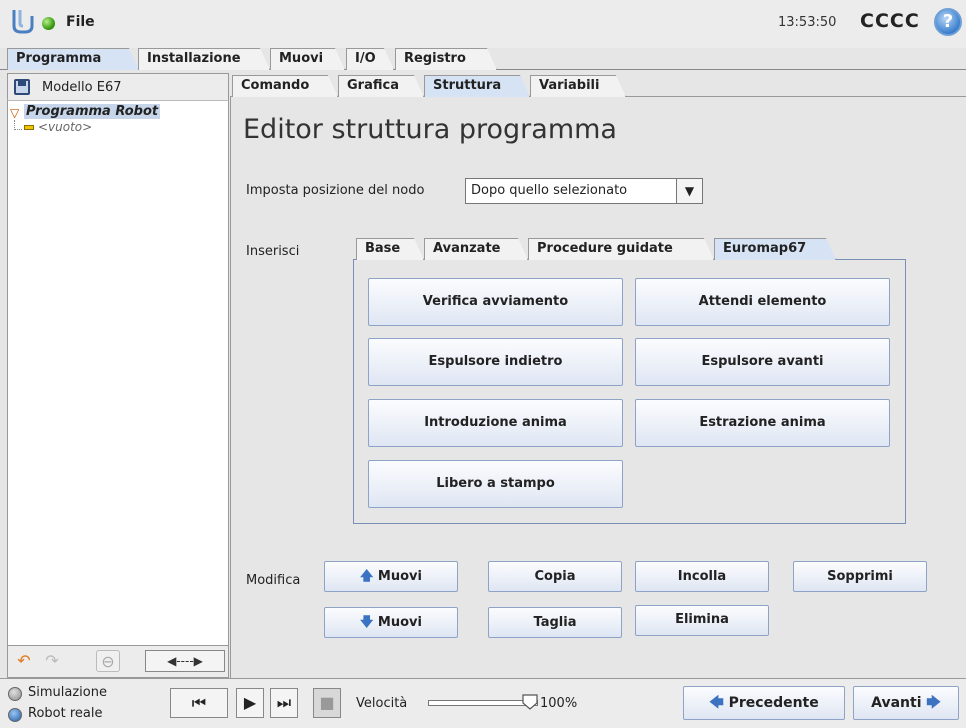 Image resolution: width=966 pixels, height=728 pixels. What do you see at coordinates (367, 576) in the screenshot?
I see `arrow-up-icon: 🡅` at bounding box center [367, 576].